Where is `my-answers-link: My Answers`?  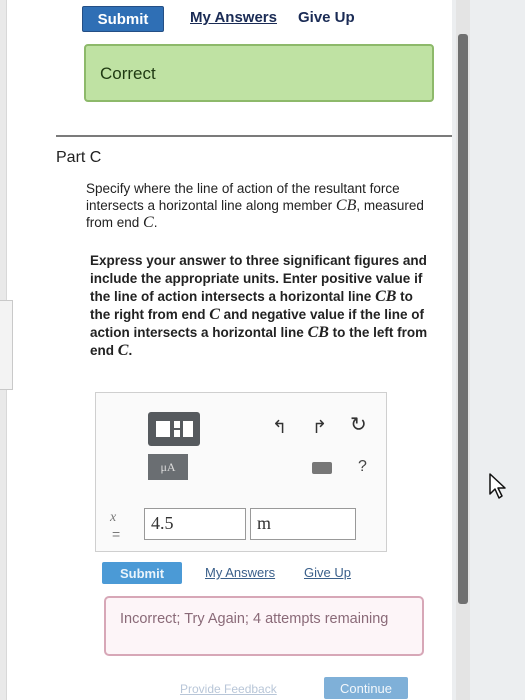
my-answers-link: My Answers is located at coordinates (240, 572).